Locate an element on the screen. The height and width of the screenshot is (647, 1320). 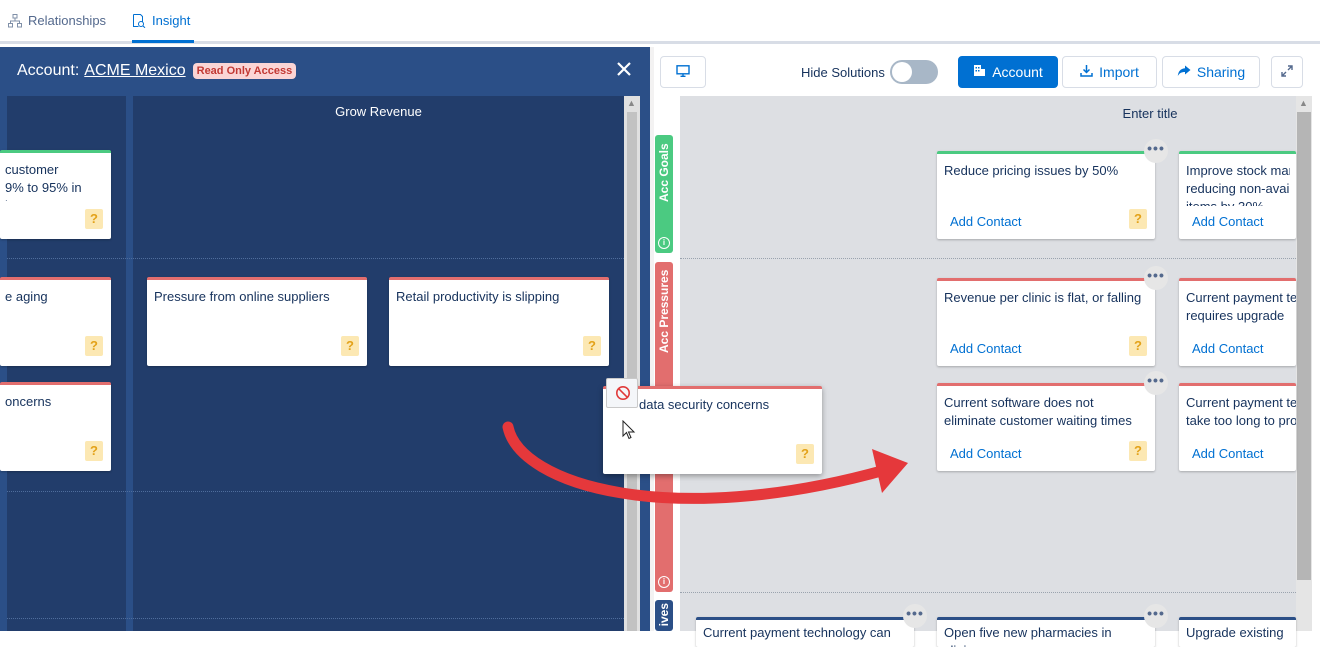
lane-title-grow-revenue: Grow Revenue is located at coordinates (378, 111).